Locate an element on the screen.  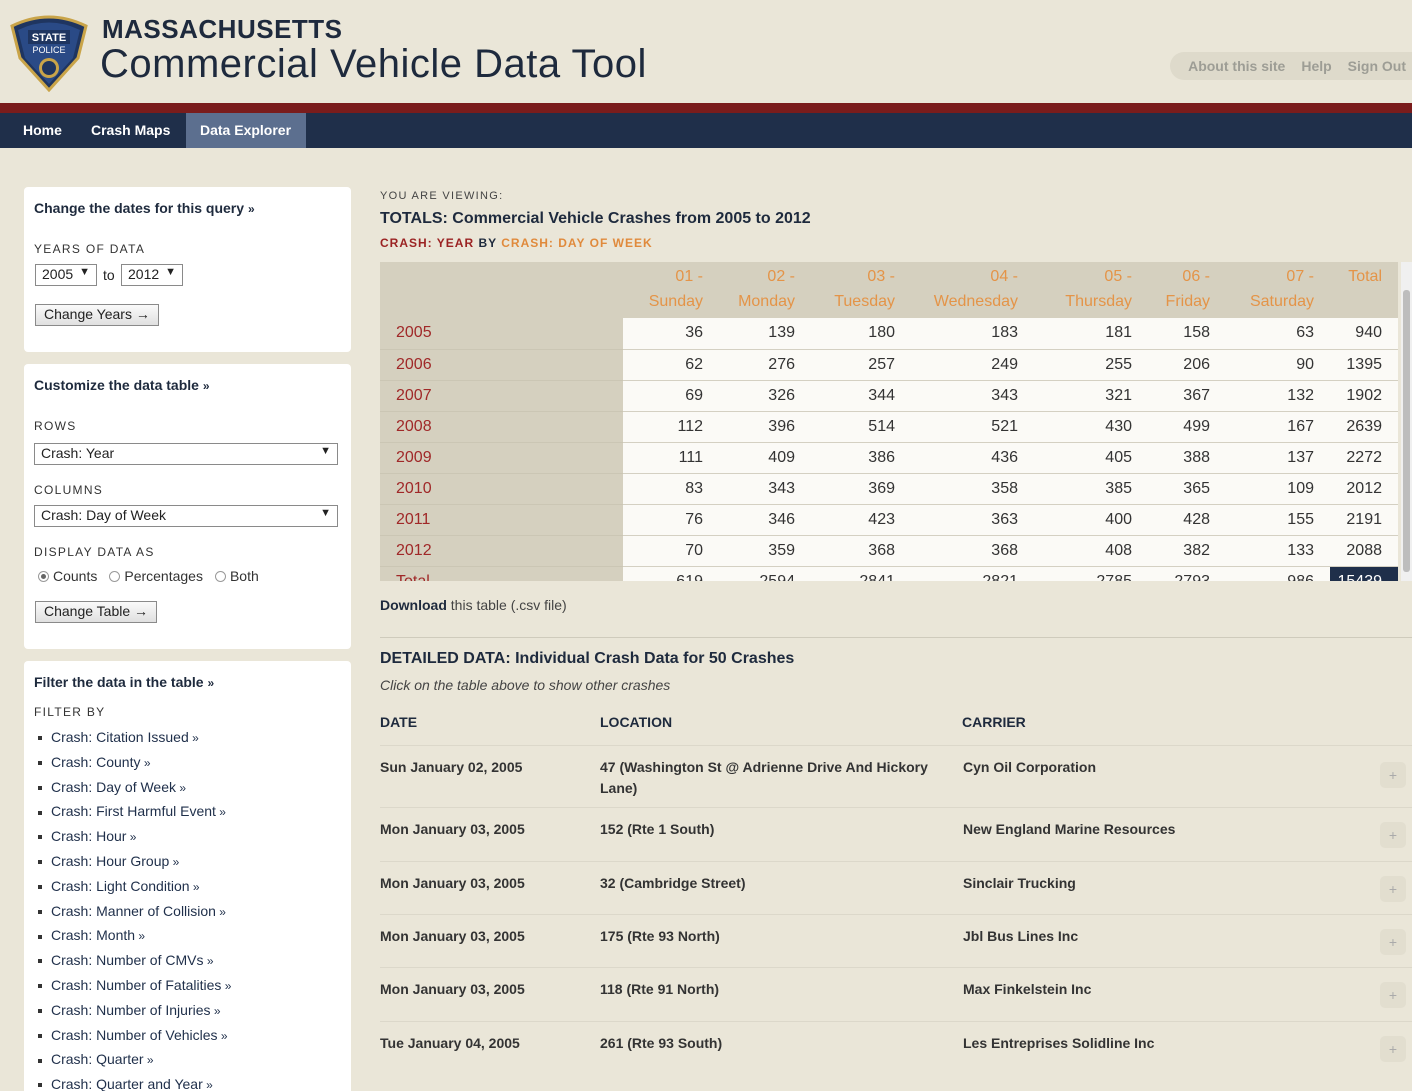
to-year-select: 2012 ▼ is located at coordinates (152, 275).